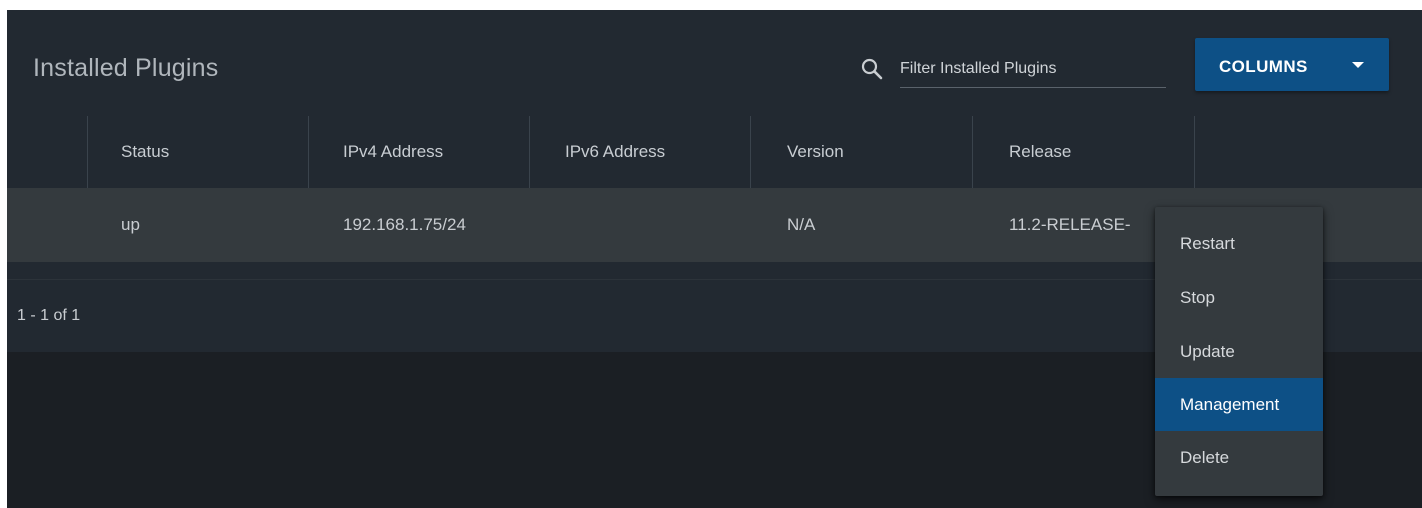  What do you see at coordinates (1207, 243) in the screenshot?
I see `menu-item-label: Restart` at bounding box center [1207, 243].